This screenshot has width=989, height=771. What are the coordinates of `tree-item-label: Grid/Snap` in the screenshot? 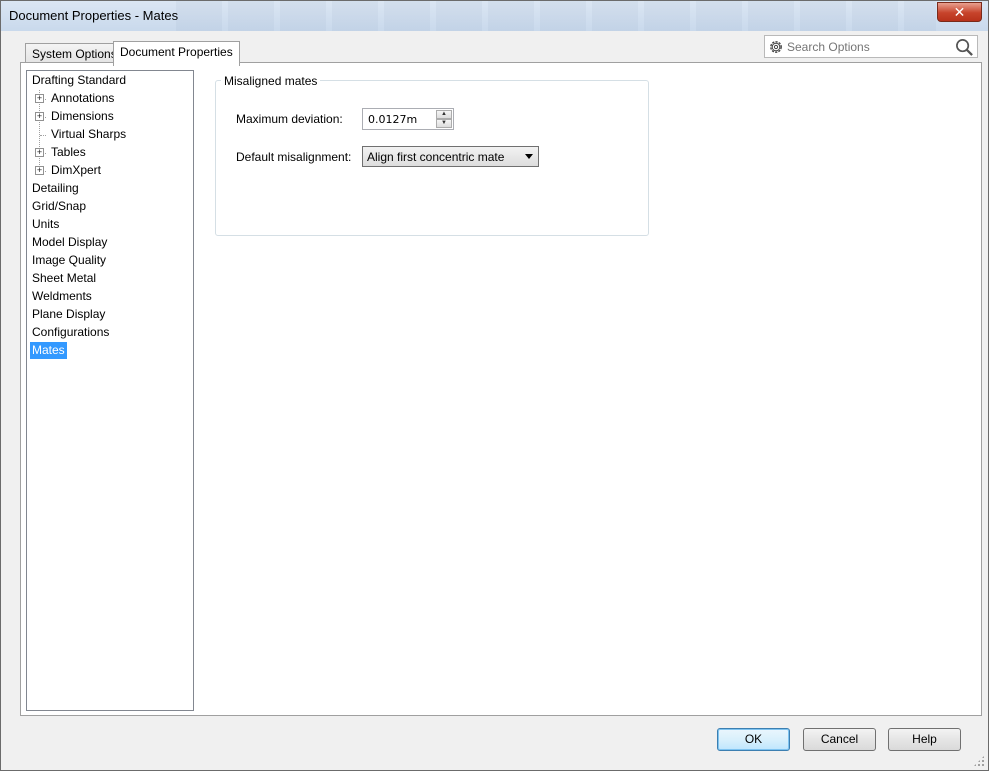 It's located at (59, 206).